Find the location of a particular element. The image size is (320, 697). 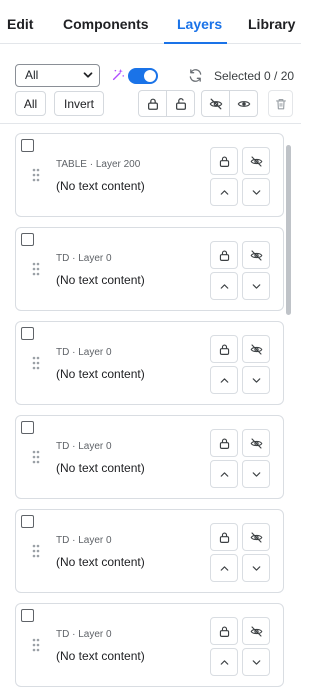

hide-selected-button is located at coordinates (215, 103).